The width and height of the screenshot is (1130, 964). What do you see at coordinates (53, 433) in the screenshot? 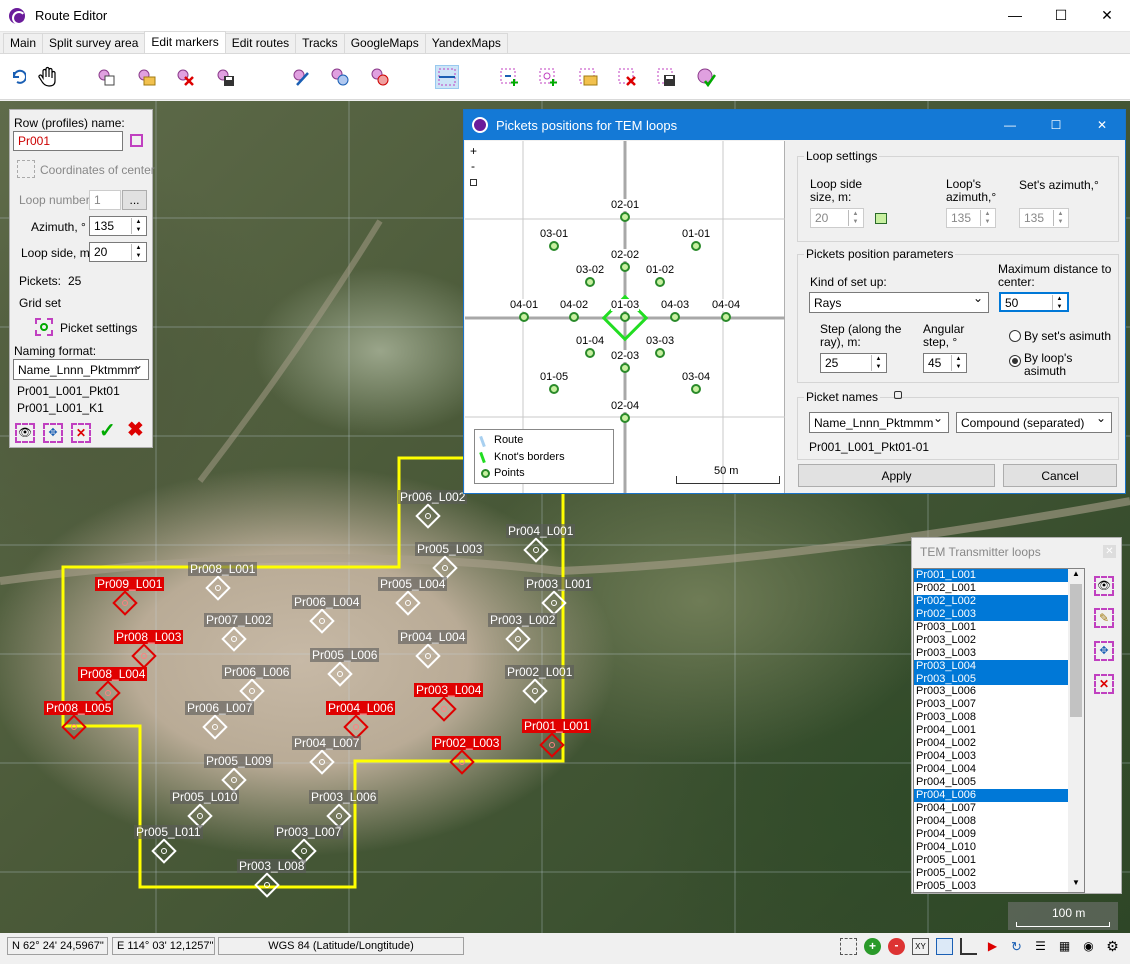
I see `grid-move-icon: ✥` at bounding box center [53, 433].